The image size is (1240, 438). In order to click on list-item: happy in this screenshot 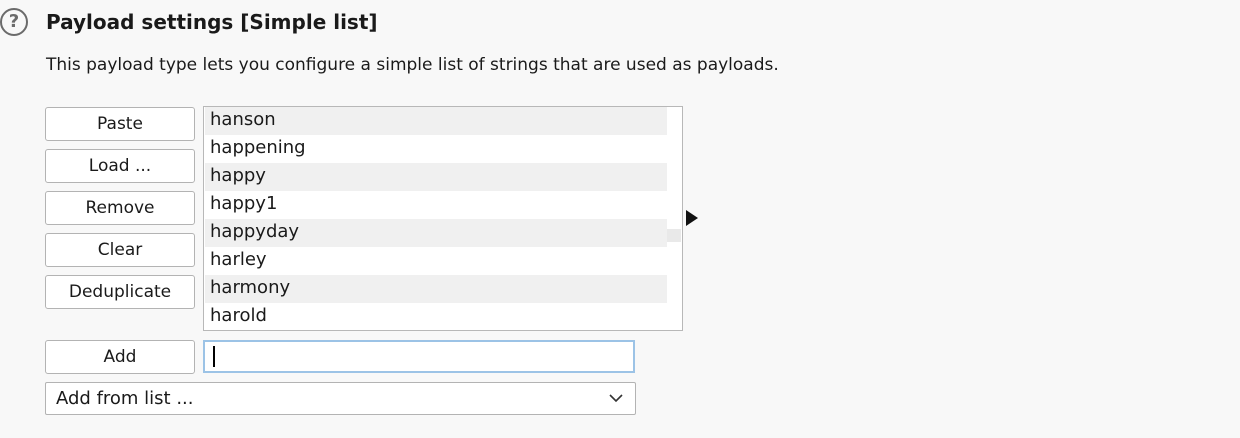, I will do `click(436, 177)`.